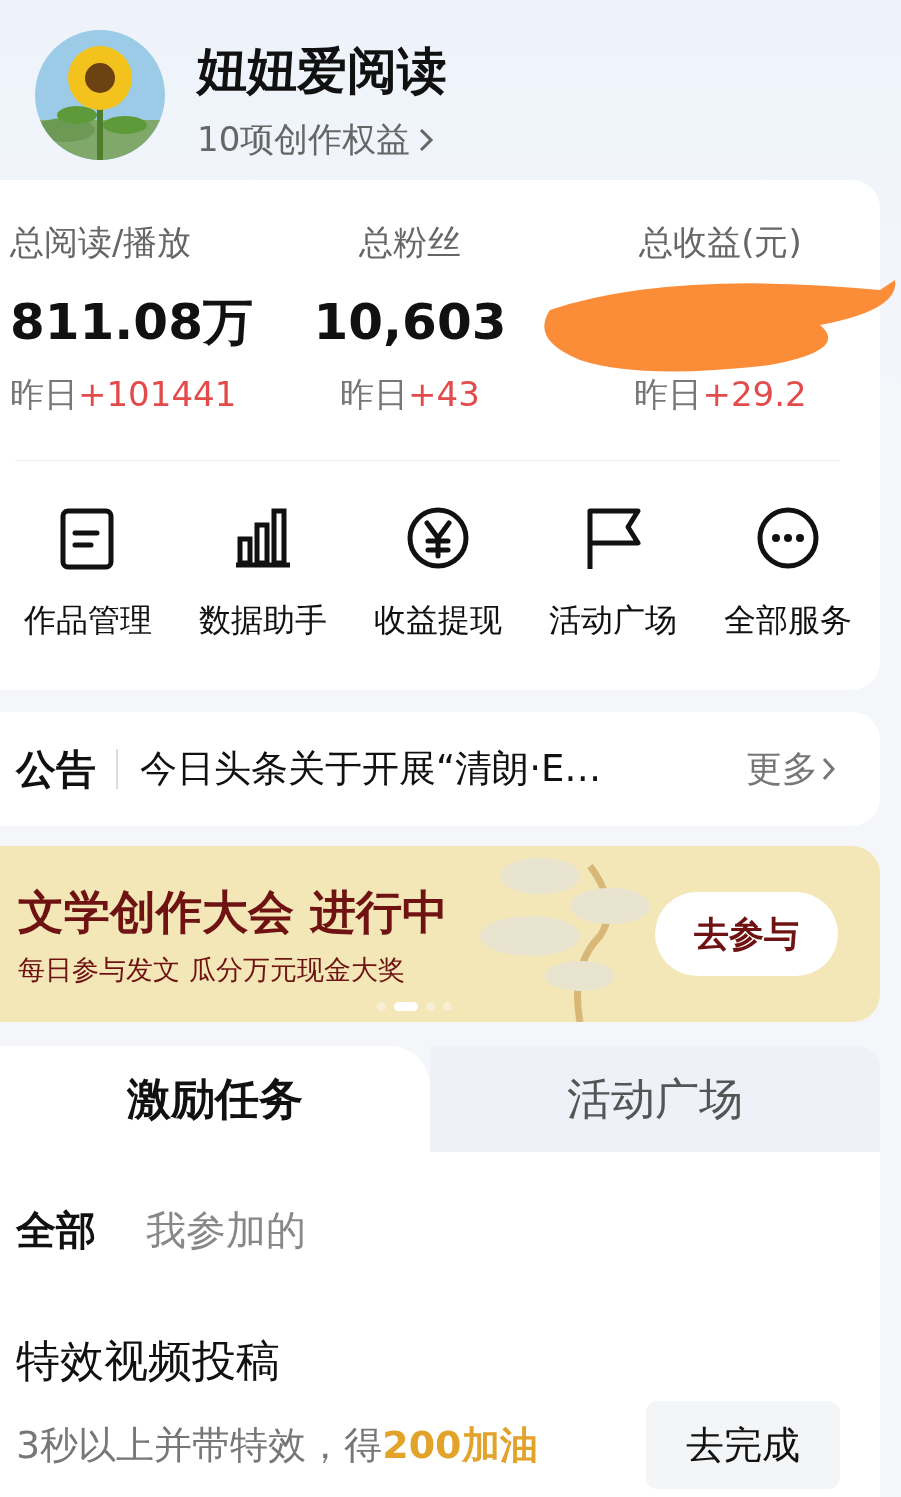 The height and width of the screenshot is (1497, 901). I want to click on service-button: 全部服务, so click(787, 574).